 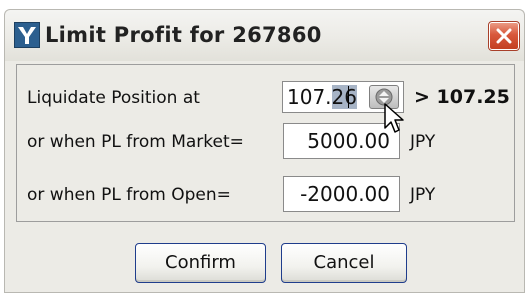 I want to click on dialog-title: Limit Profit for 267860, so click(x=183, y=35).